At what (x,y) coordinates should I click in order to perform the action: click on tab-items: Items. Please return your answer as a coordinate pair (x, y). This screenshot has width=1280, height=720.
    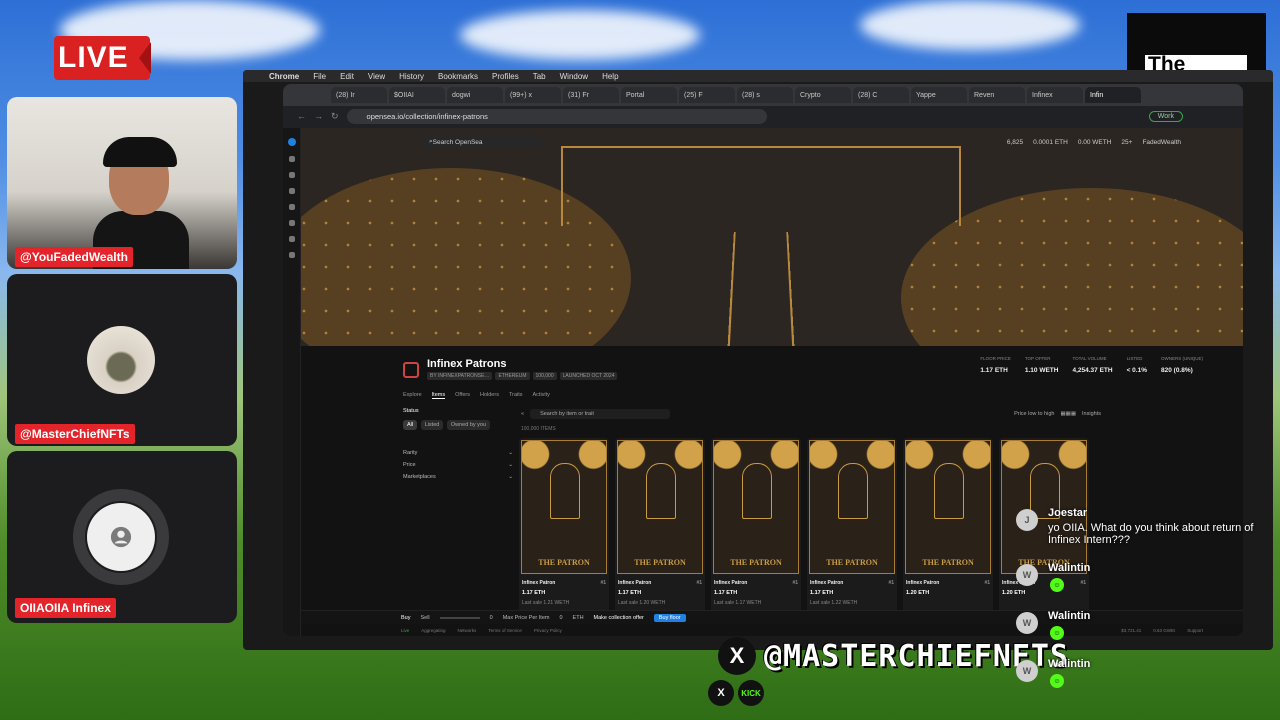
    Looking at the image, I should click on (438, 395).